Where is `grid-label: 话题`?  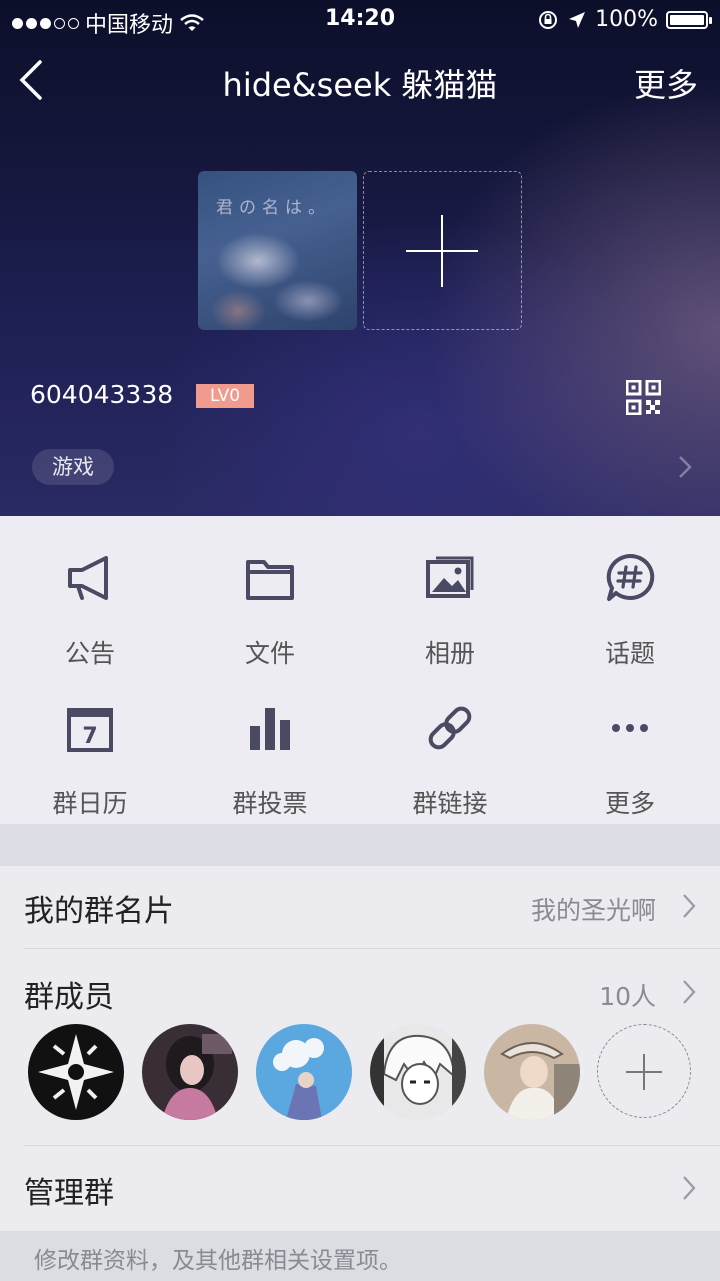 grid-label: 话题 is located at coordinates (629, 653).